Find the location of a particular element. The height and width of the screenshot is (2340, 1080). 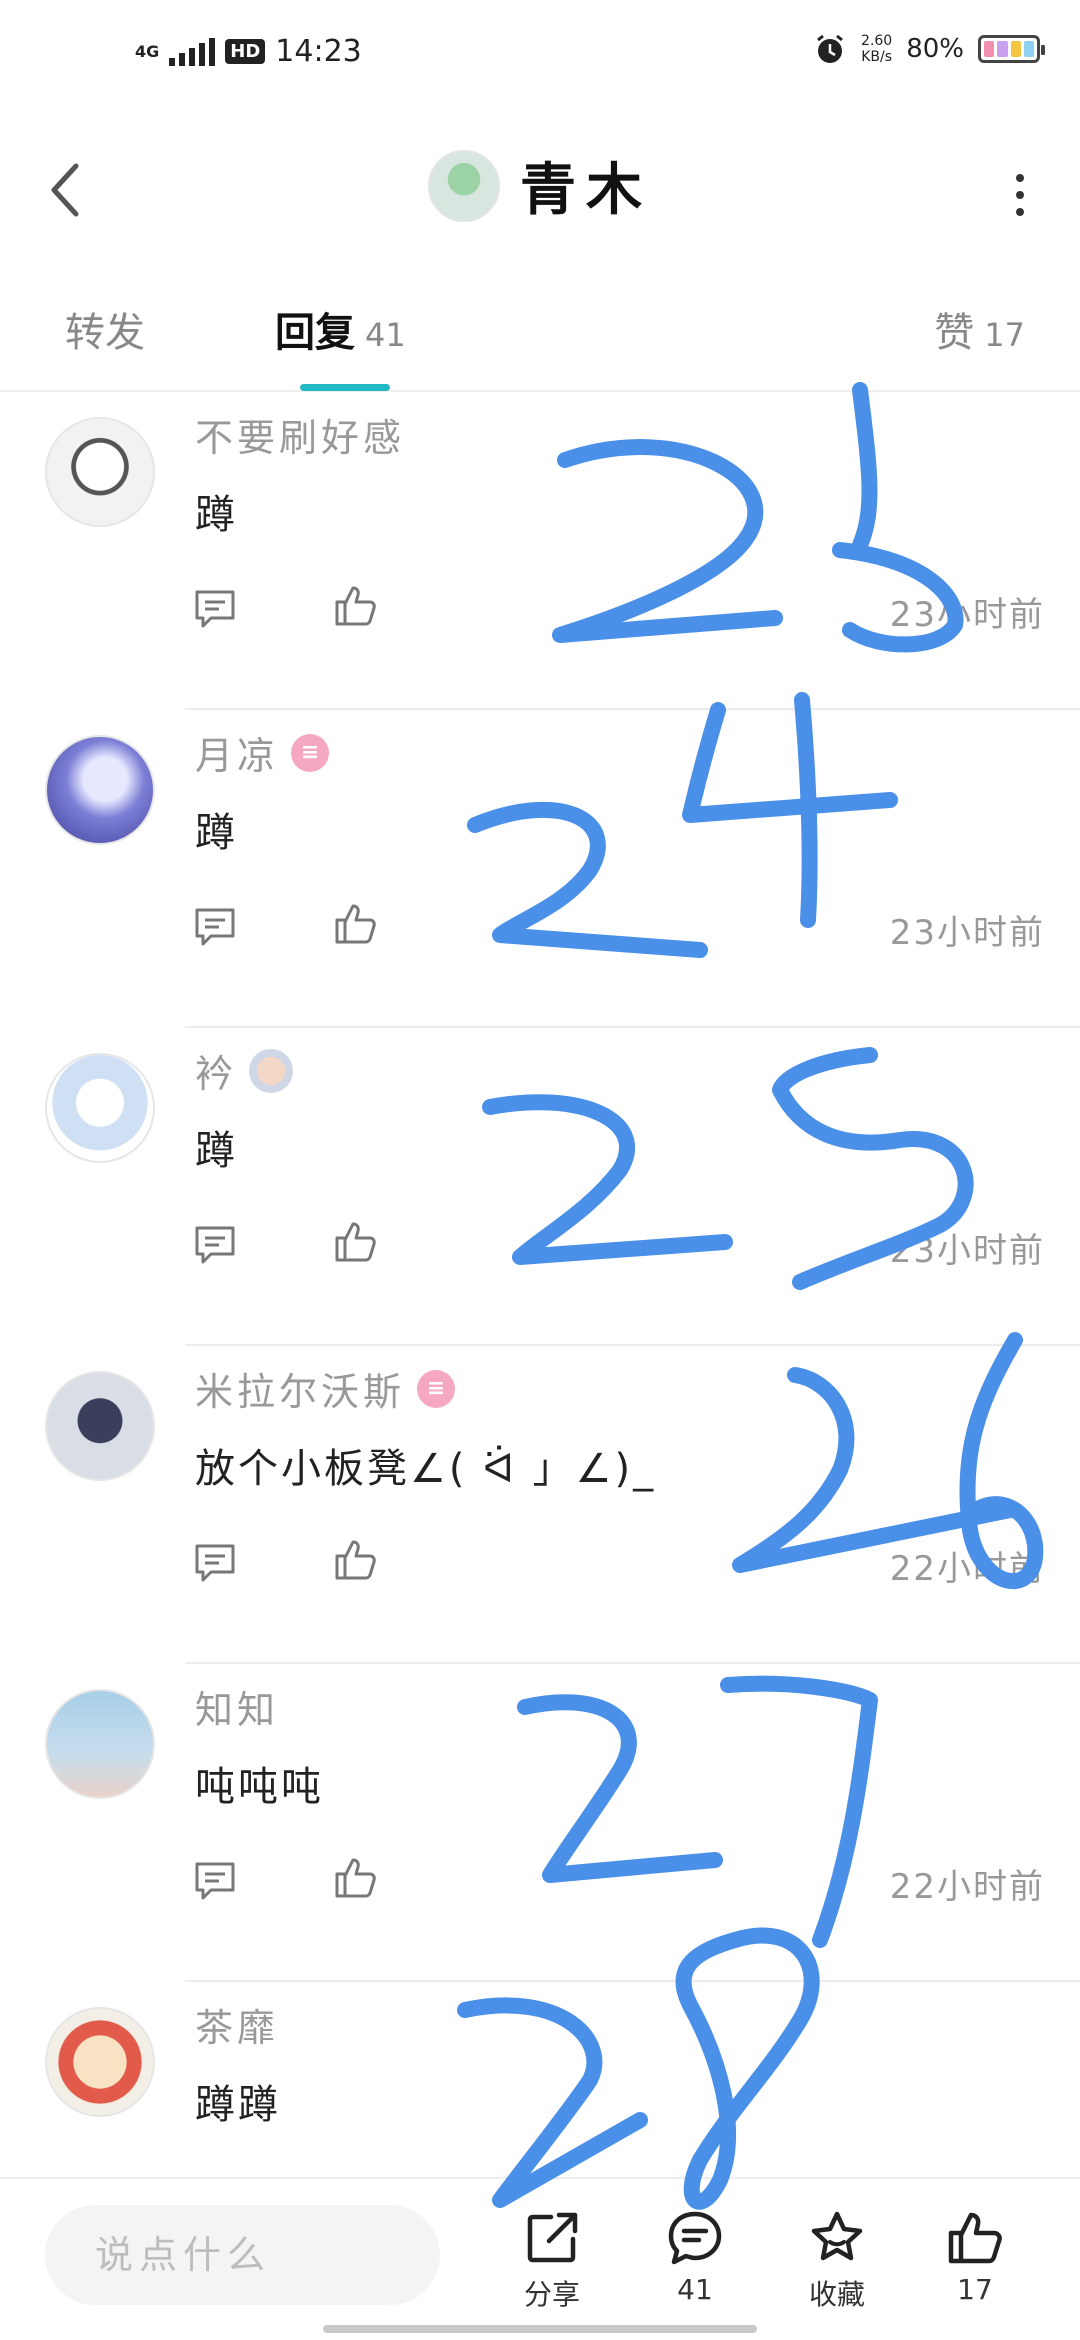

comment-count: 41 is located at coordinates (695, 2289).